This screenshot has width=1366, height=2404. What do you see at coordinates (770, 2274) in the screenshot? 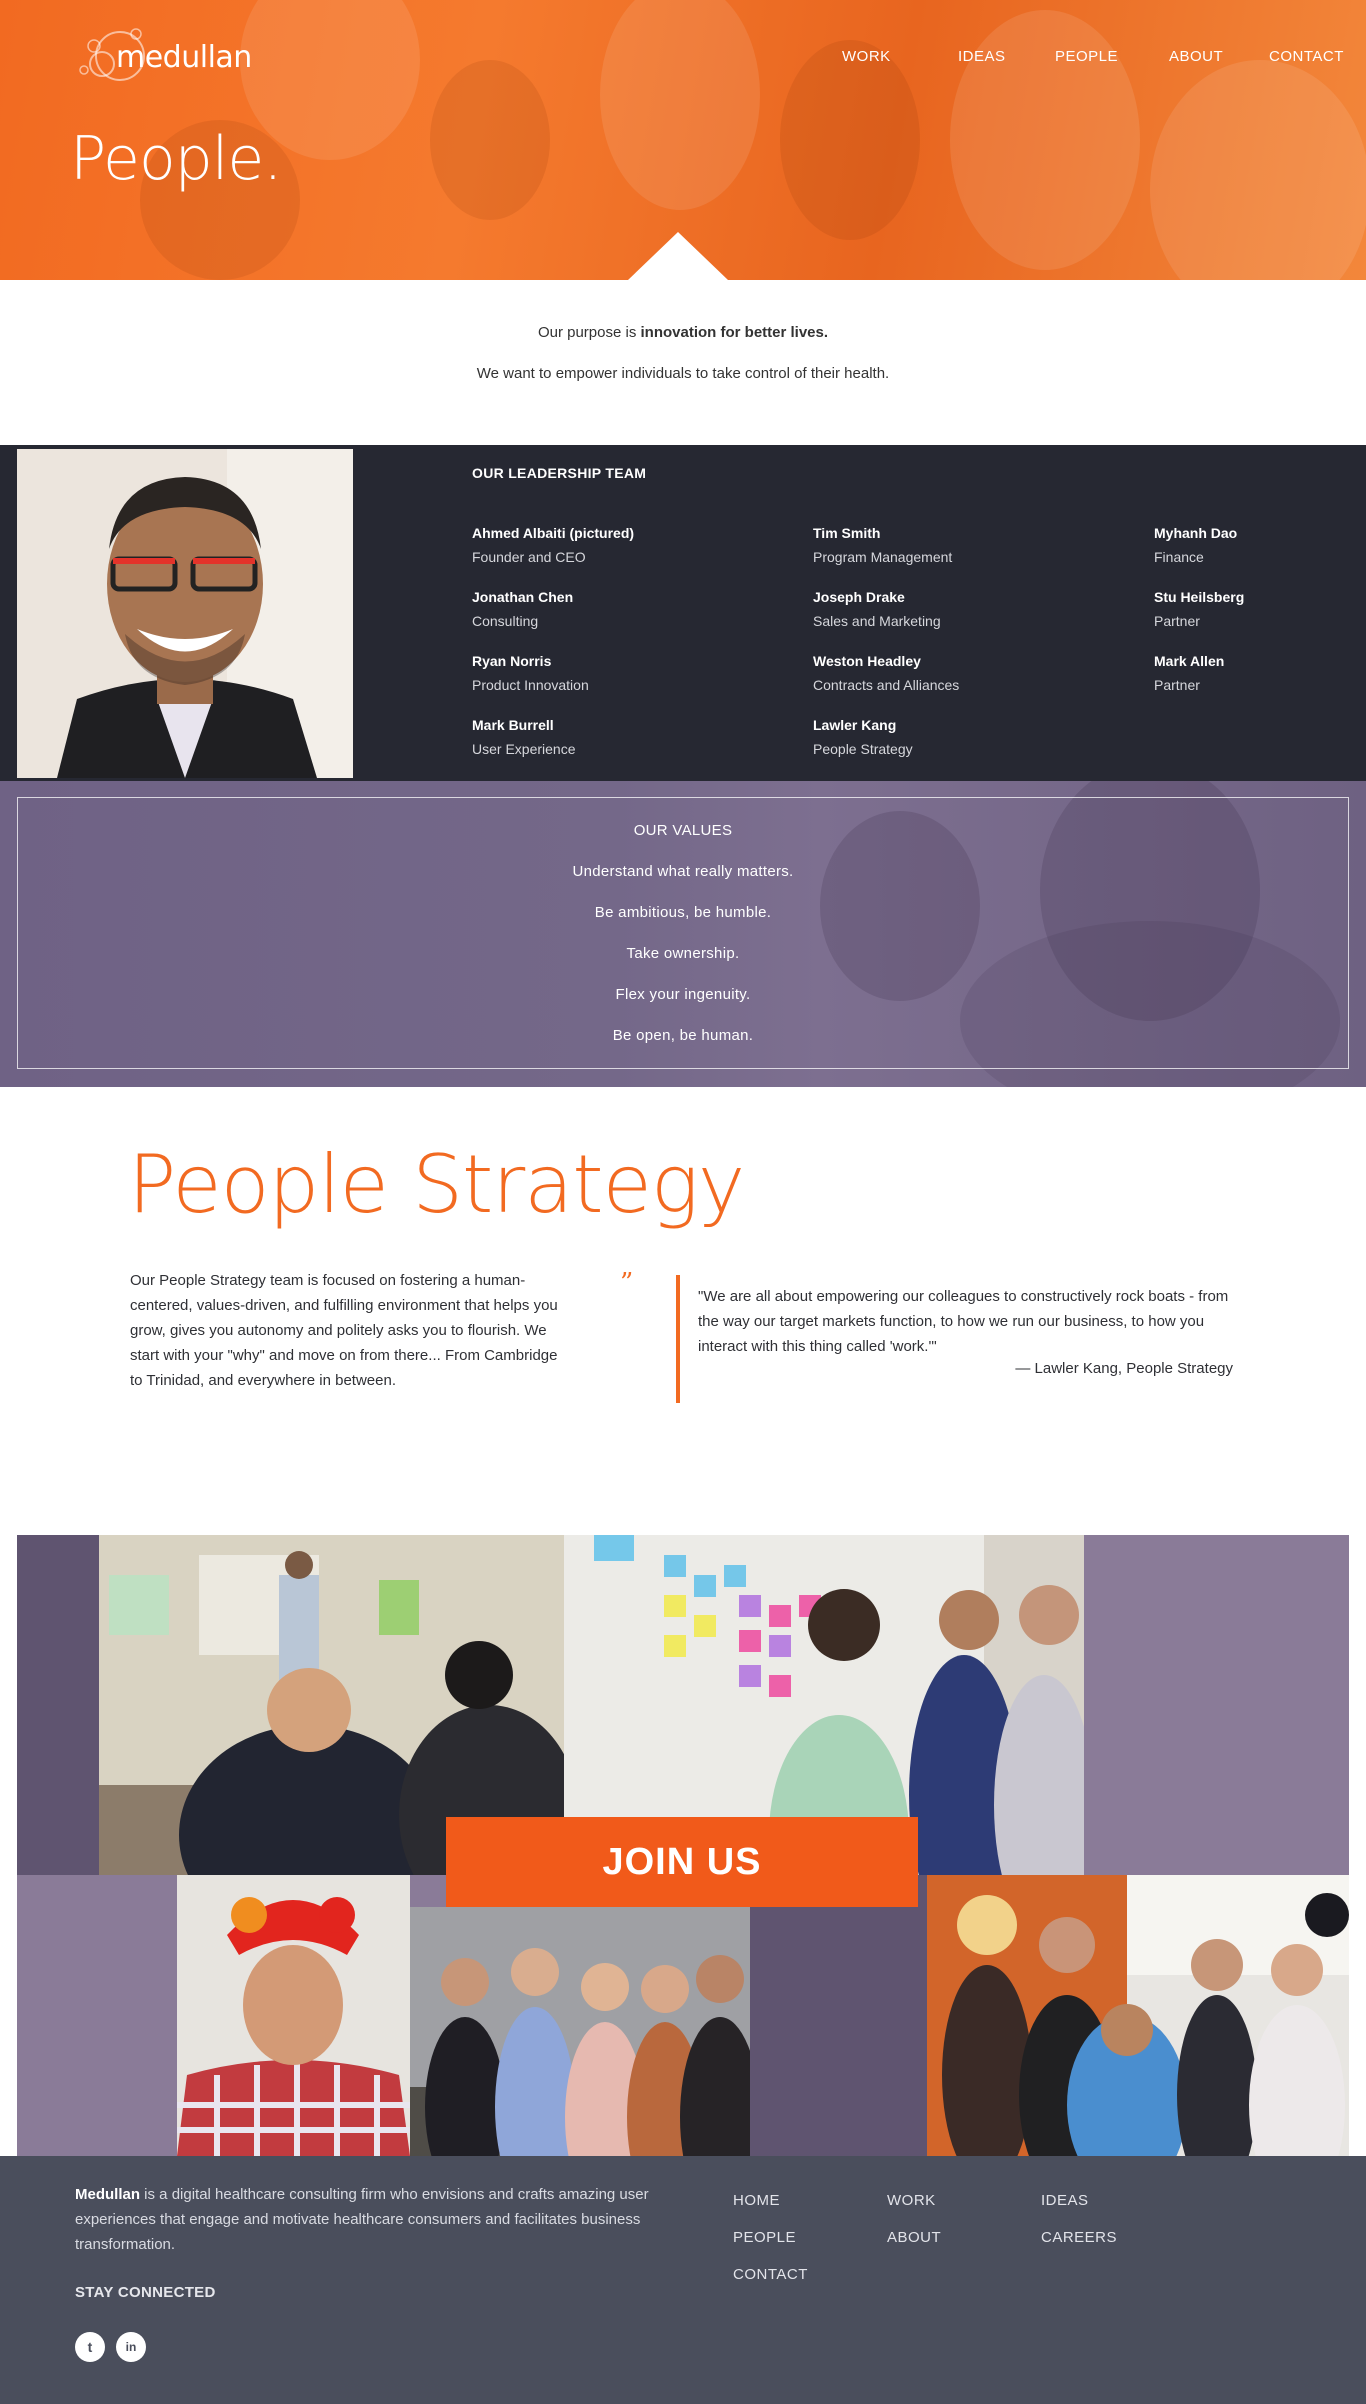
I see `footer-link-contact: CONTACT` at bounding box center [770, 2274].